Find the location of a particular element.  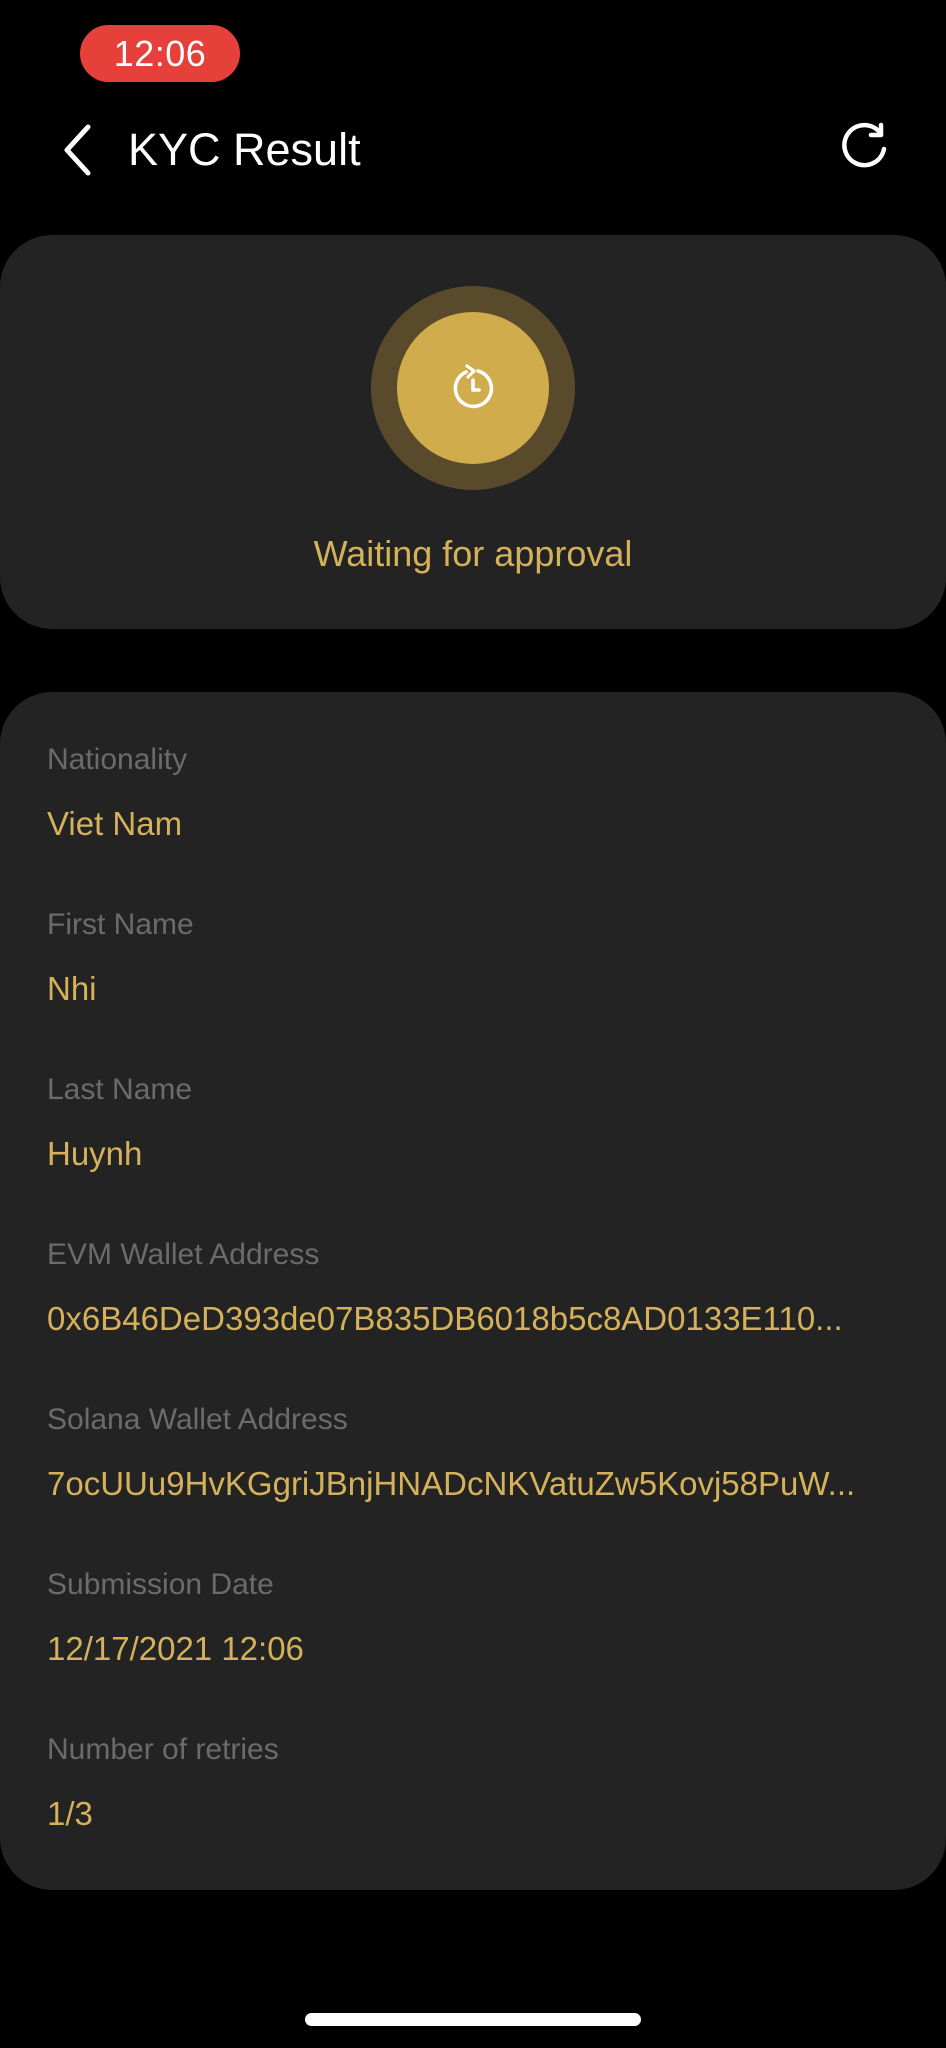

chevron-left-icon is located at coordinates (77, 150).